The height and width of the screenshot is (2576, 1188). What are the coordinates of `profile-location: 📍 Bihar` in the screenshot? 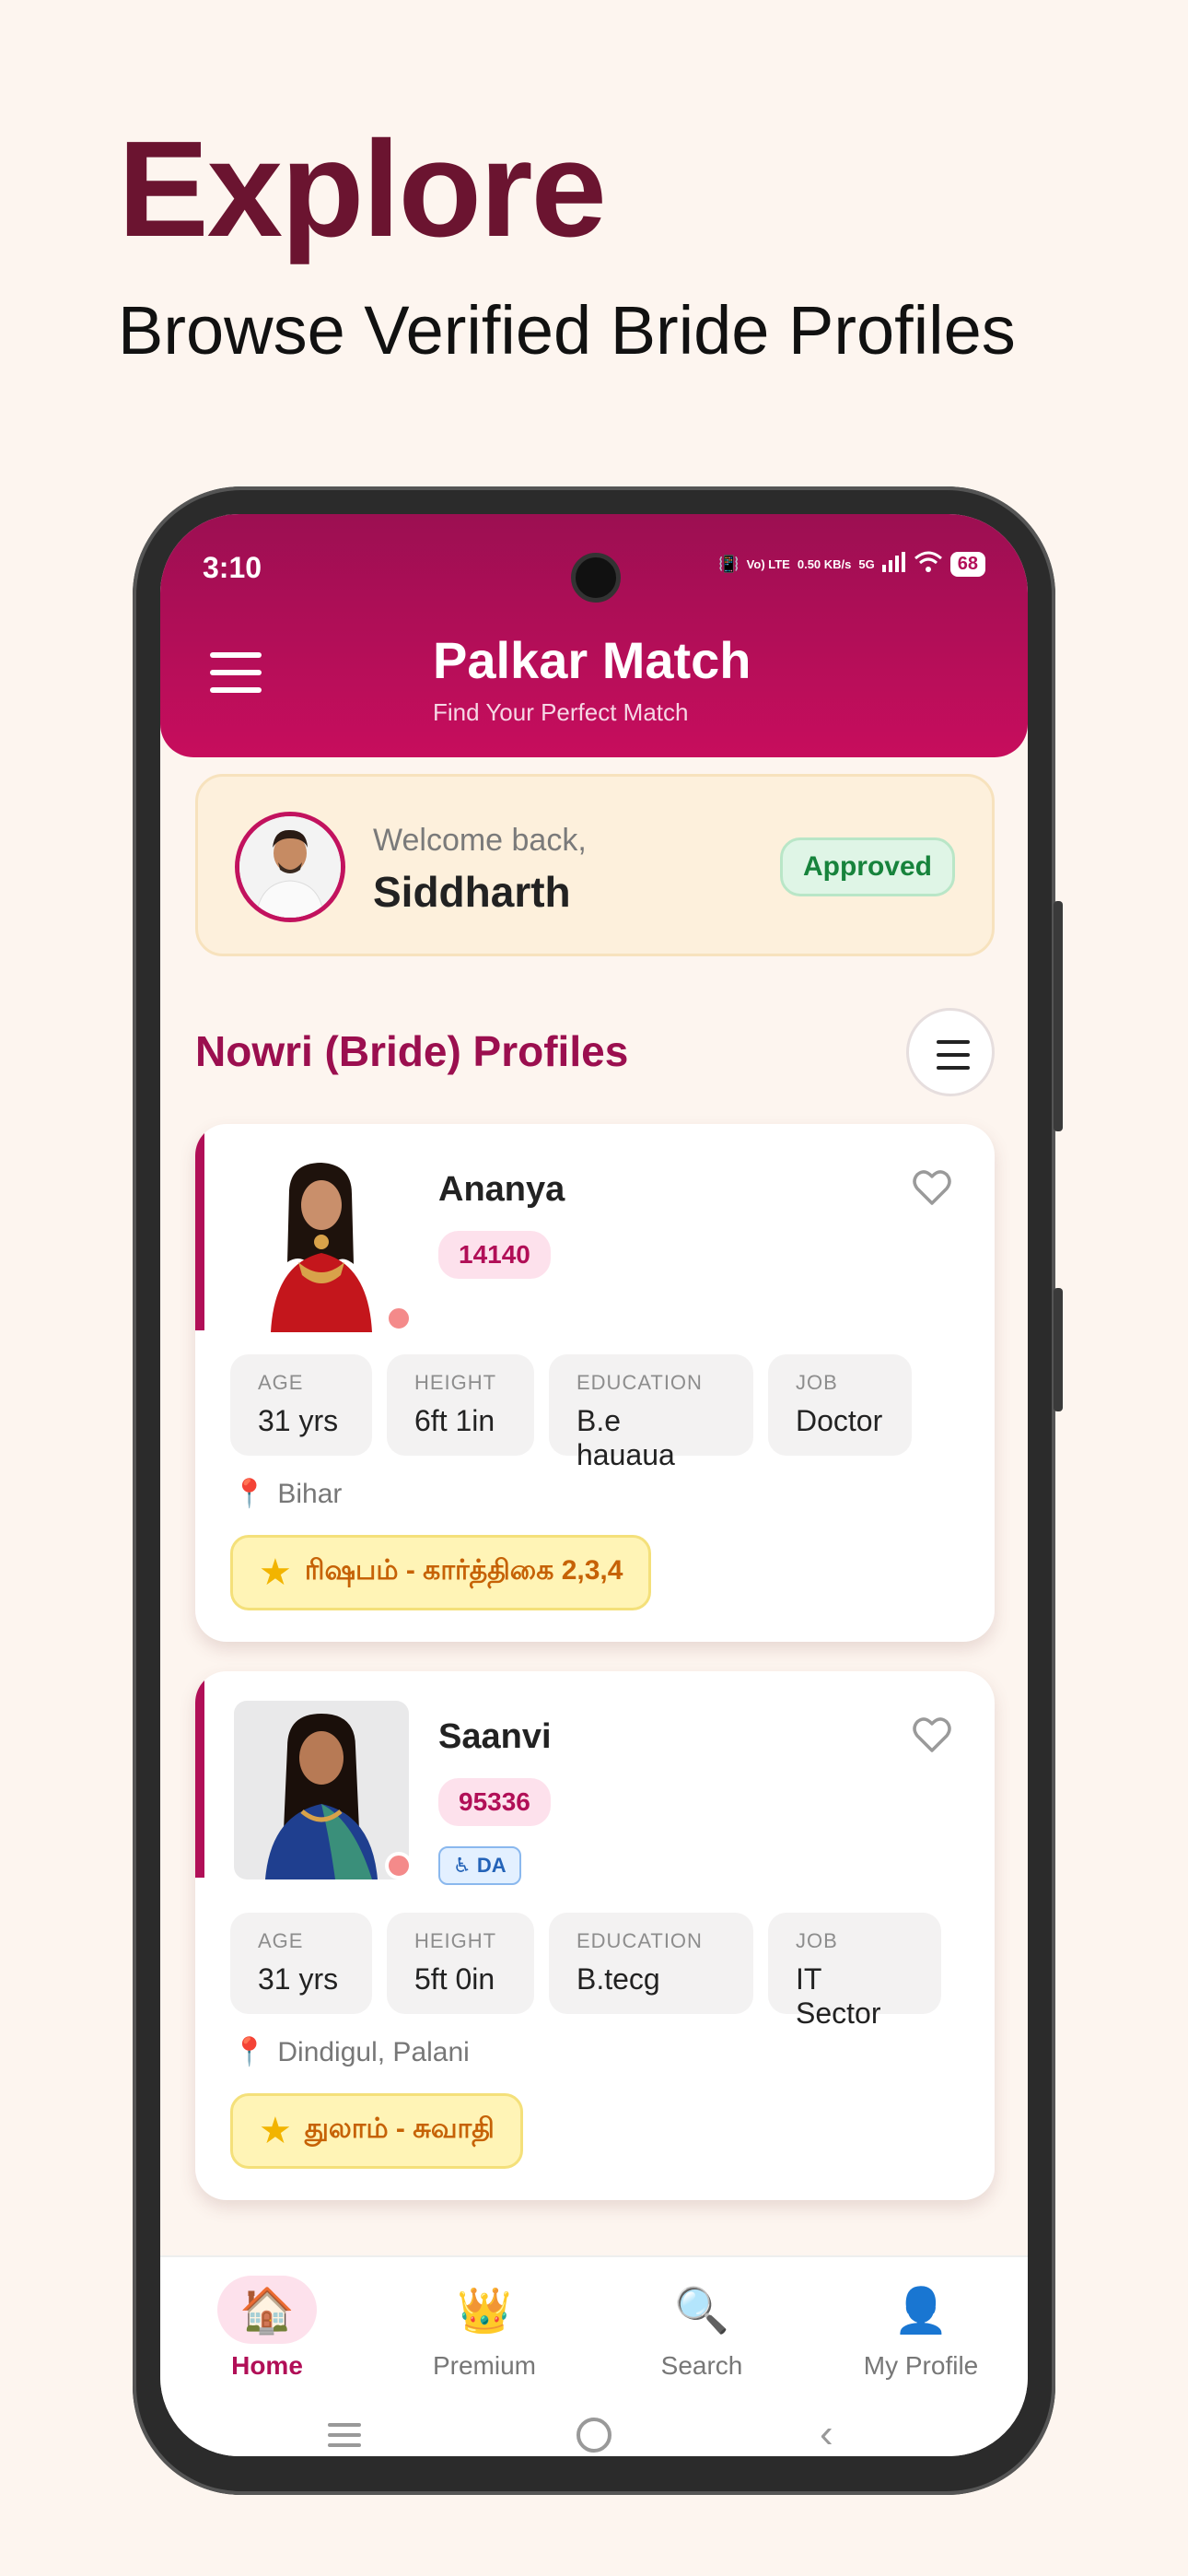 It's located at (287, 1494).